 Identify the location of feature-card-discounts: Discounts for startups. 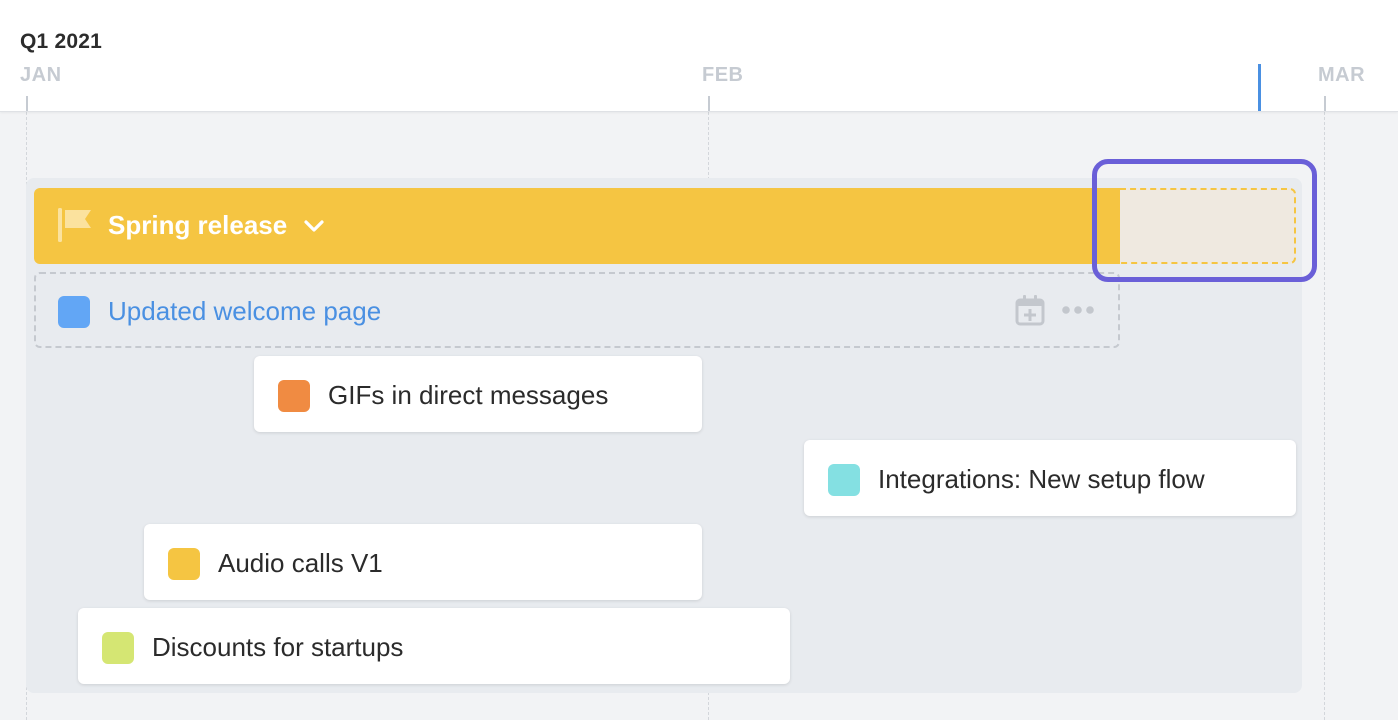
(434, 646).